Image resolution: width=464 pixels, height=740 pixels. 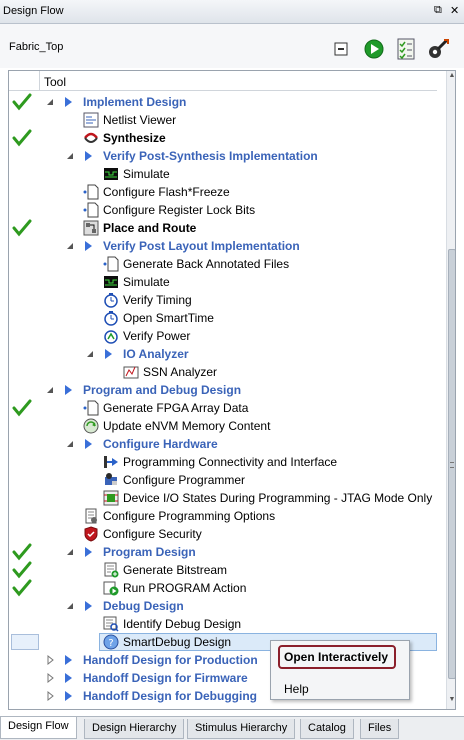 I want to click on tree-row-label: Debug Design, so click(x=143, y=606).